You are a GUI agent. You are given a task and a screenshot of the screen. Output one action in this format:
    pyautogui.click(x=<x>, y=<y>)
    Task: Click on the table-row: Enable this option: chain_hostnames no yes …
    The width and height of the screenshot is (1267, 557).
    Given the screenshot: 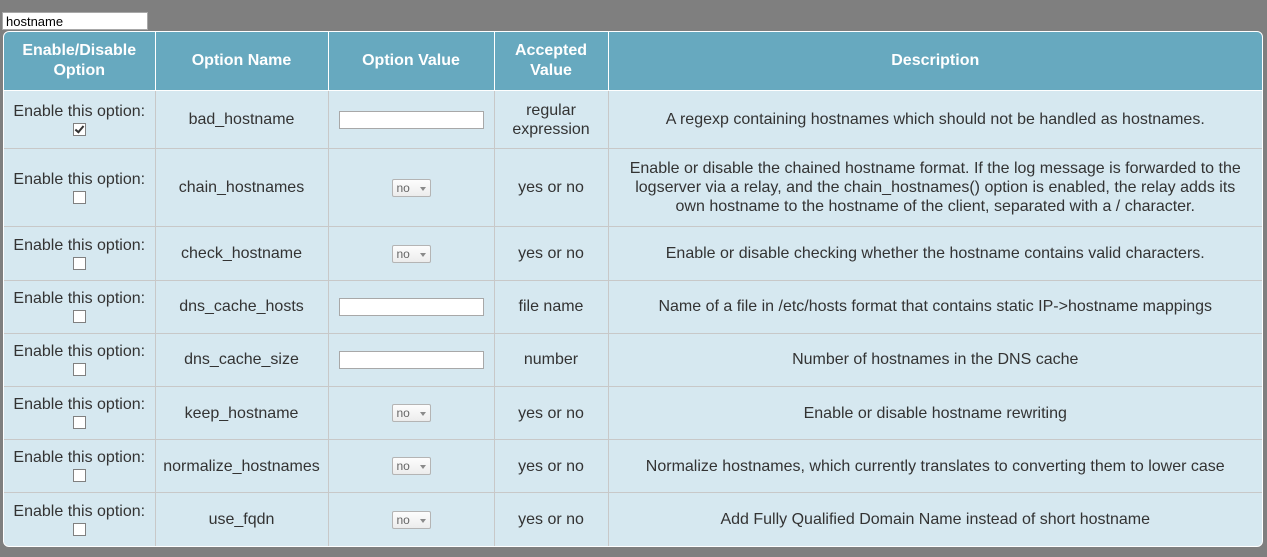 What is the action you would take?
    pyautogui.click(x=633, y=188)
    